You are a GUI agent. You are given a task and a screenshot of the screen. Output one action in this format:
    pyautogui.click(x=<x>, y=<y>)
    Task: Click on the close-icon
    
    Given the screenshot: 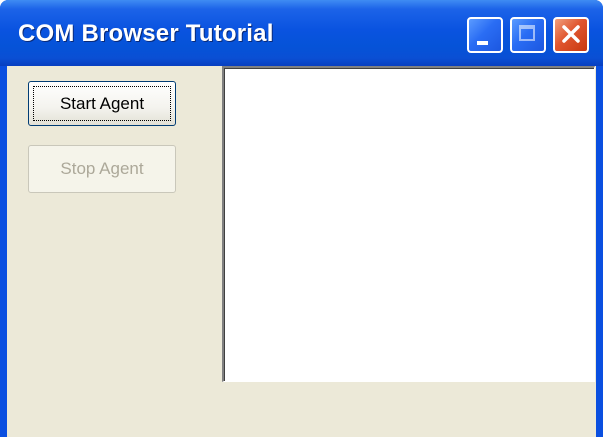 What is the action you would take?
    pyautogui.click(x=571, y=34)
    